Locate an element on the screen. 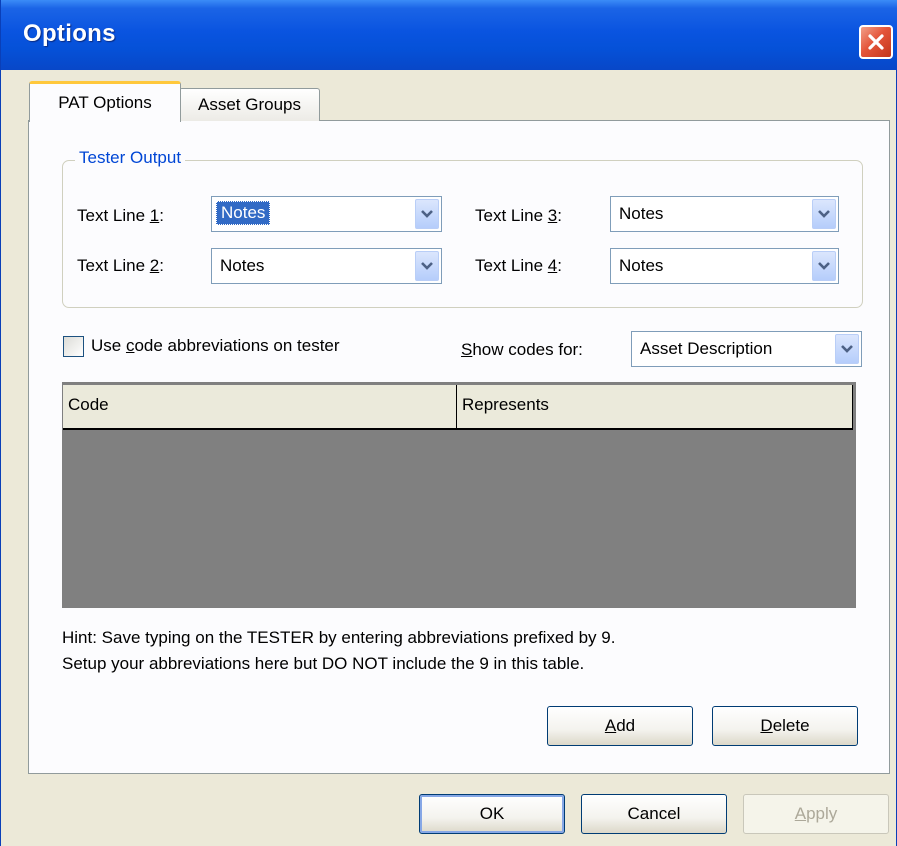  text-line-1-select: Notes is located at coordinates (326, 214).